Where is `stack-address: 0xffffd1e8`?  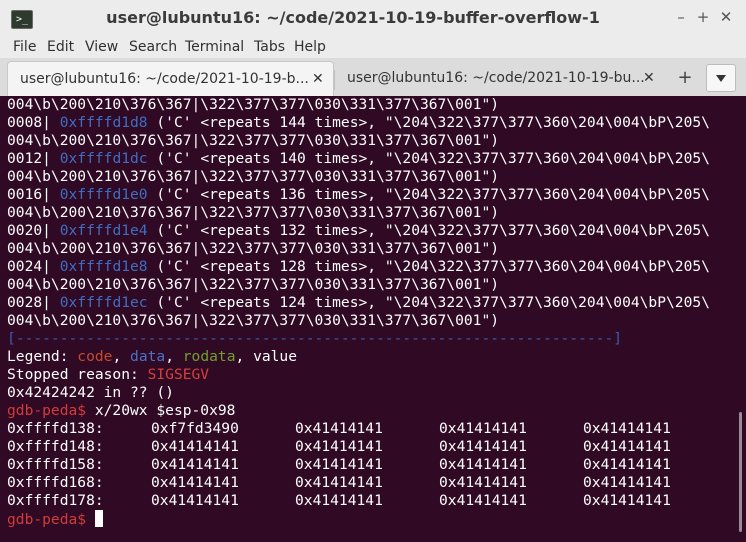
stack-address: 0xffffd1e8 is located at coordinates (103, 266).